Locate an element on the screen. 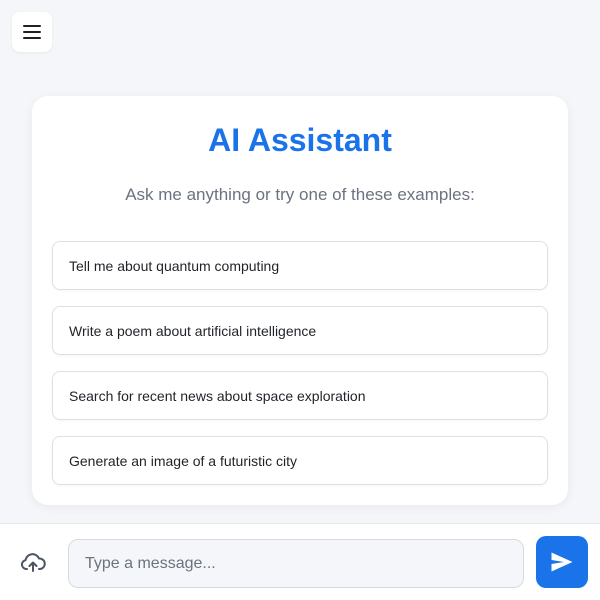 This screenshot has height=600, width=600. message-input is located at coordinates (296, 563).